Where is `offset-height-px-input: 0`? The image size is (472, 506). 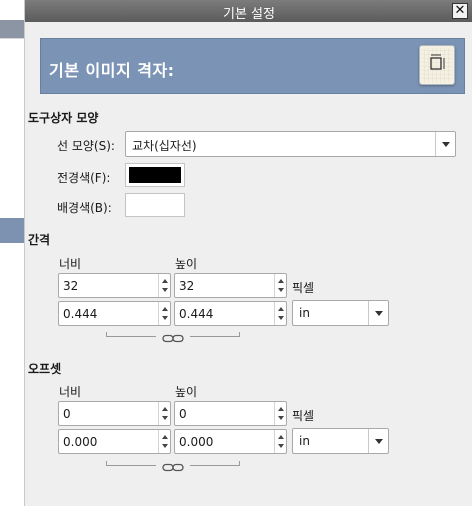
offset-height-px-input: 0 is located at coordinates (230, 413).